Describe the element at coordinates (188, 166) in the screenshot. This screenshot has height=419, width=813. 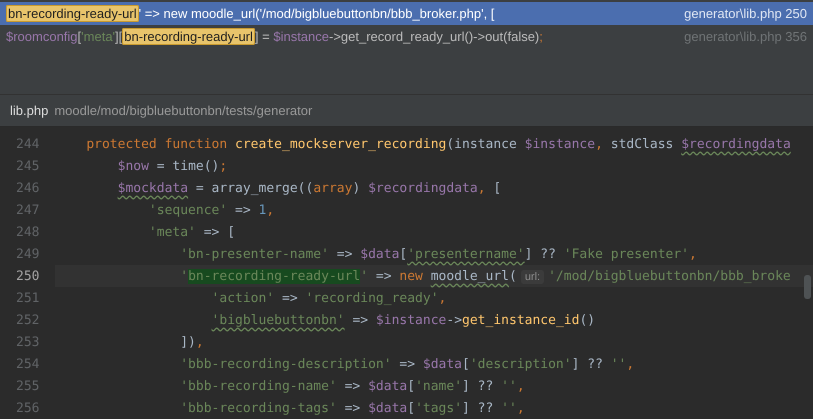
I see `code-text: = time()` at that location.